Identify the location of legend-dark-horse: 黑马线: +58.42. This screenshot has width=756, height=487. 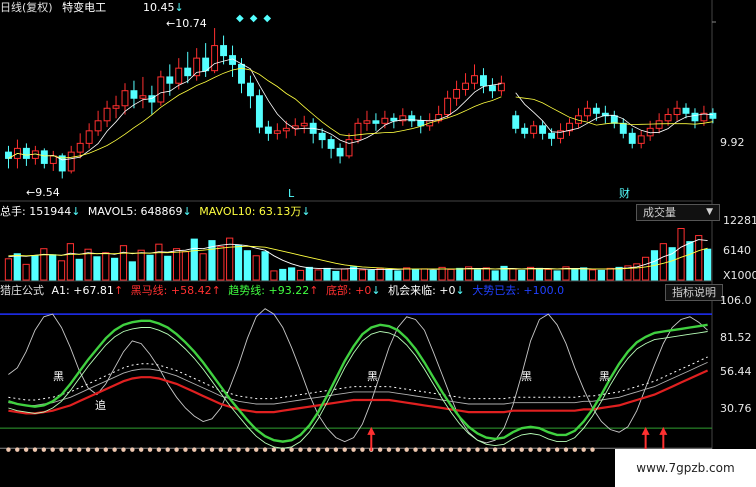
(171, 290).